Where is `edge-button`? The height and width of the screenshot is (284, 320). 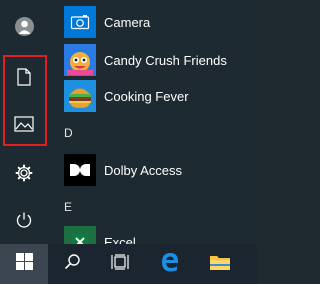 edge-button is located at coordinates (170, 264).